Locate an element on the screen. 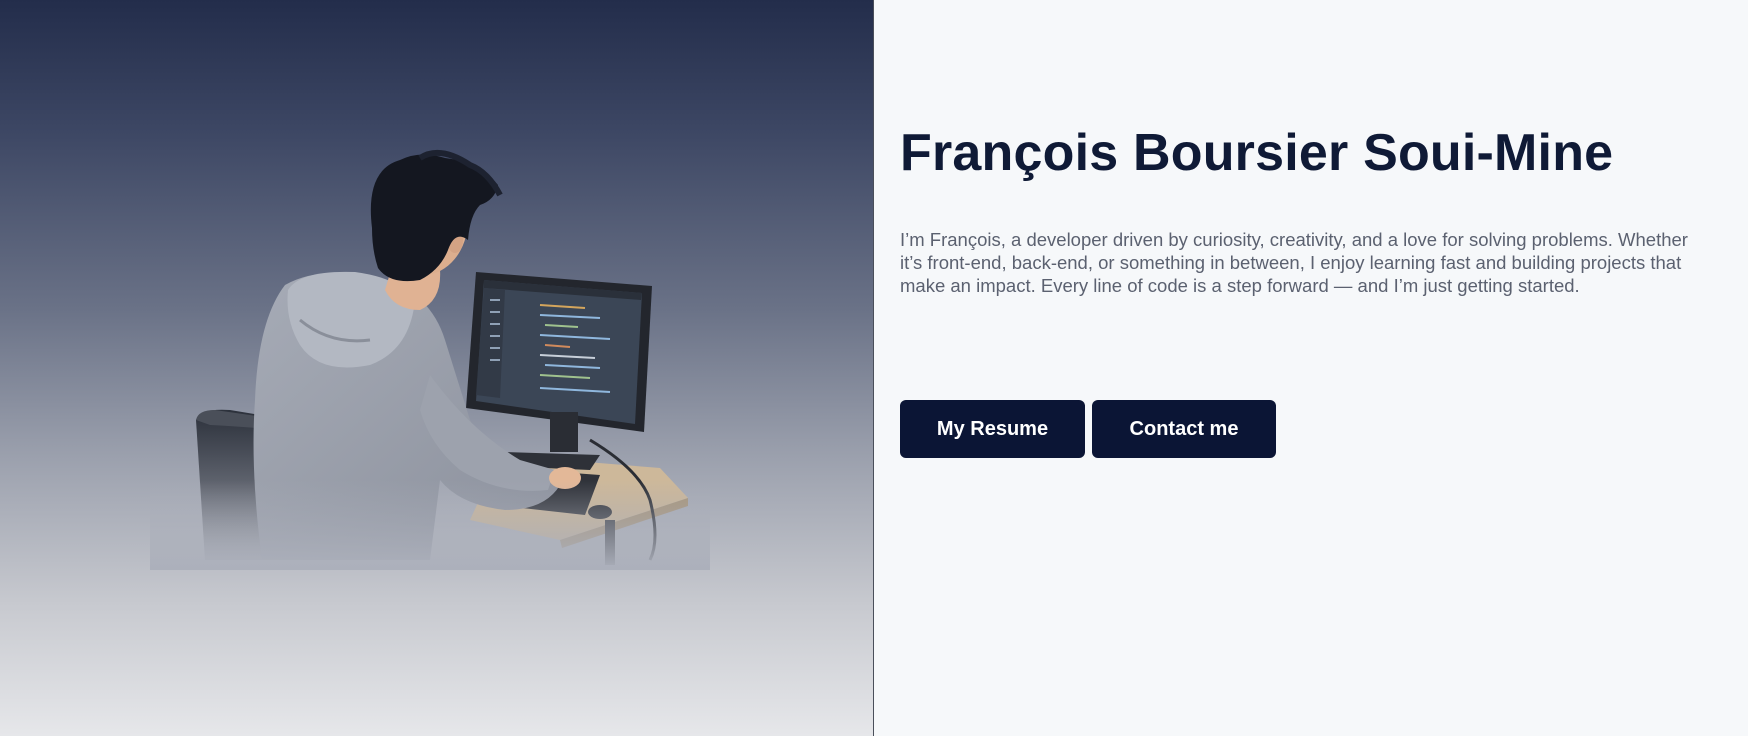 This screenshot has height=736, width=1748. my-resume-button: My Resume is located at coordinates (992, 429).